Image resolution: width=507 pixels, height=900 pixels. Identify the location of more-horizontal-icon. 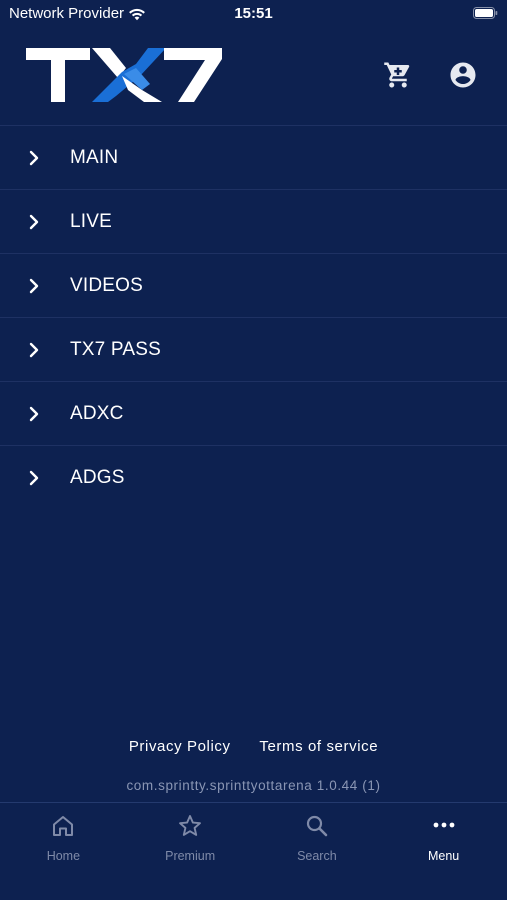
(444, 825).